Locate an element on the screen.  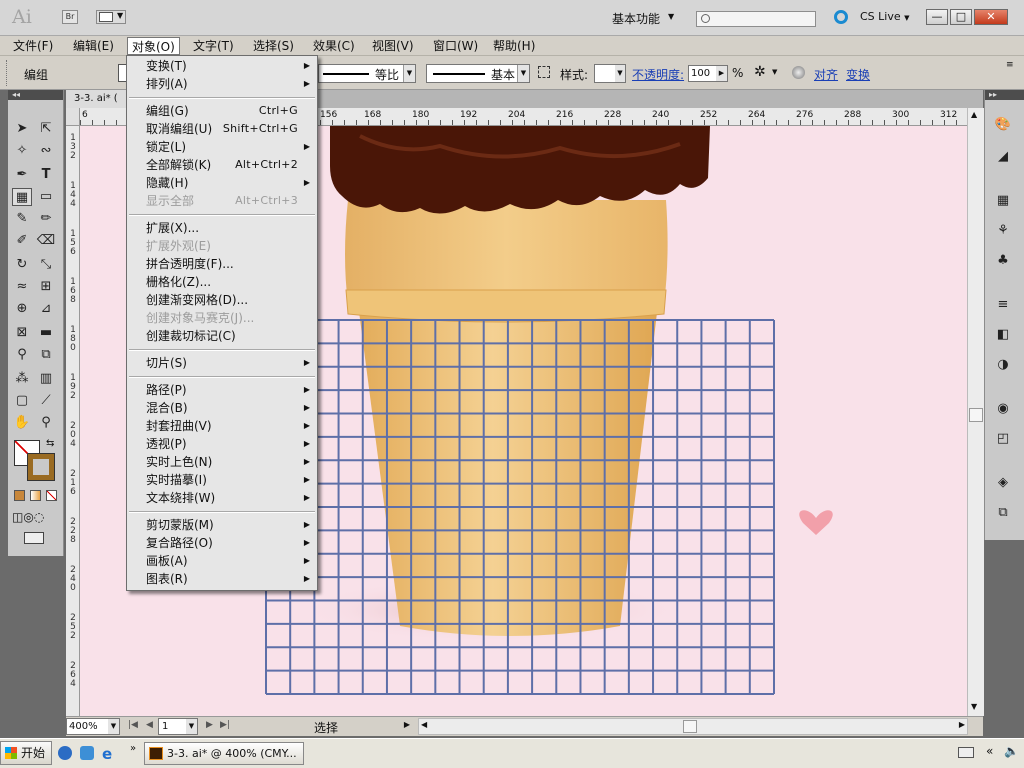
keyboard-icon is located at coordinates (966, 752).